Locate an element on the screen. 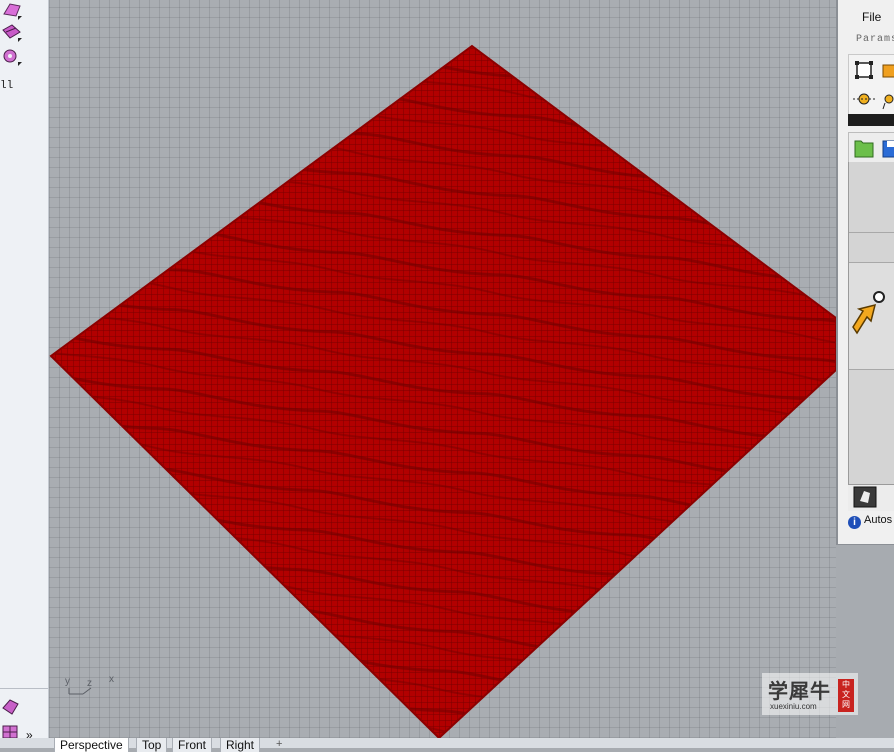 This screenshot has width=894, height=752. grasshopper-panel: File Params i Autos is located at coordinates (865, 272).